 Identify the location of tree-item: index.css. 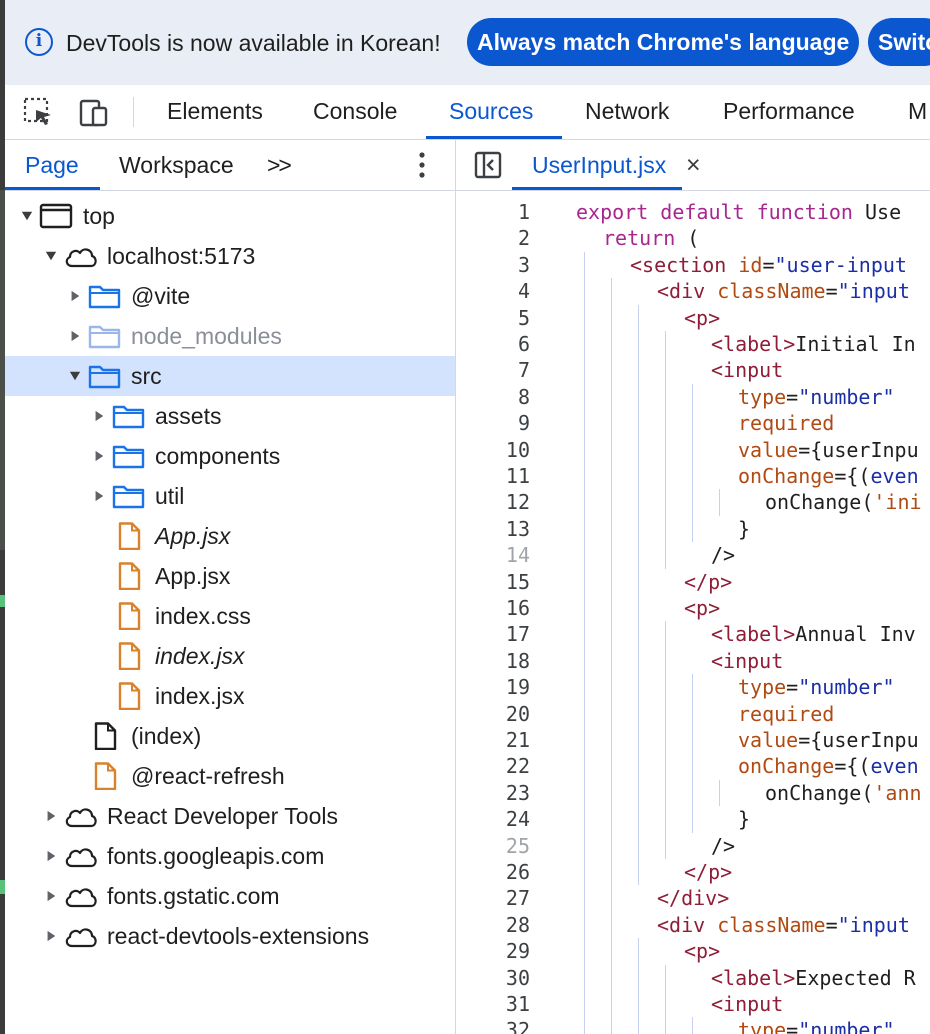
(230, 616).